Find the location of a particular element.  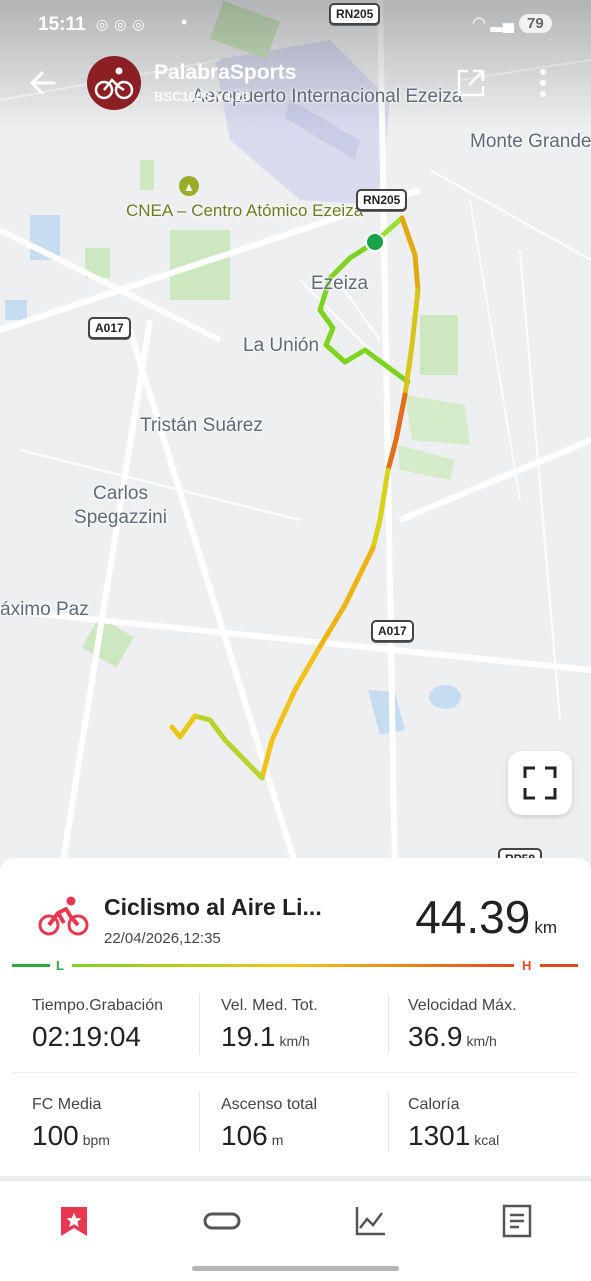

stat-label: Ascenso total is located at coordinates (269, 1104).